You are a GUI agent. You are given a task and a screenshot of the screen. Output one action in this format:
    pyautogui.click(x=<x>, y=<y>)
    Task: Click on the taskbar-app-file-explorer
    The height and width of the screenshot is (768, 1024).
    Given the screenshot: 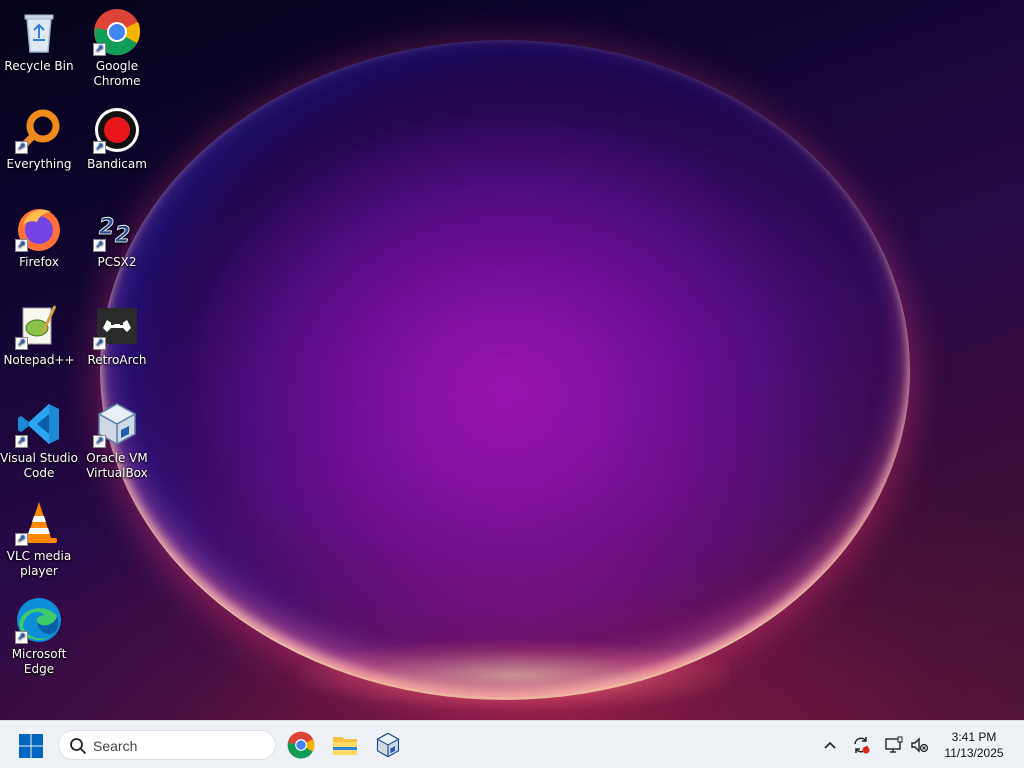 What is the action you would take?
    pyautogui.click(x=345, y=745)
    